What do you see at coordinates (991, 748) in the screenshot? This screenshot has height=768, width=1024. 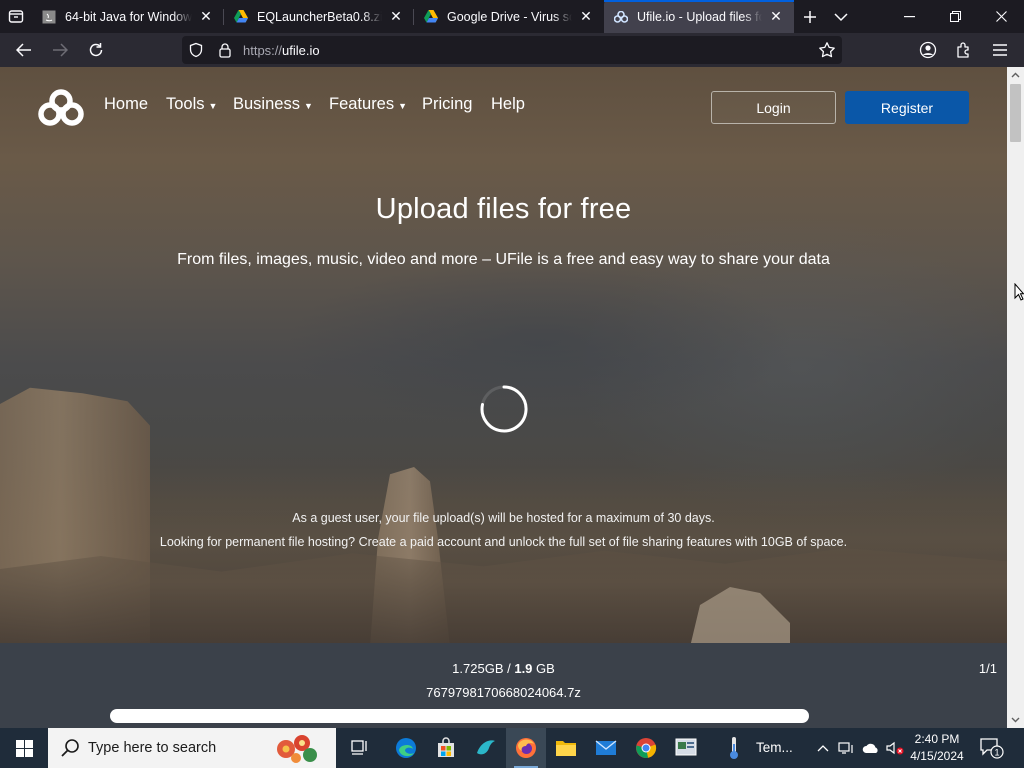 I see `notification-center-icon: 1` at bounding box center [991, 748].